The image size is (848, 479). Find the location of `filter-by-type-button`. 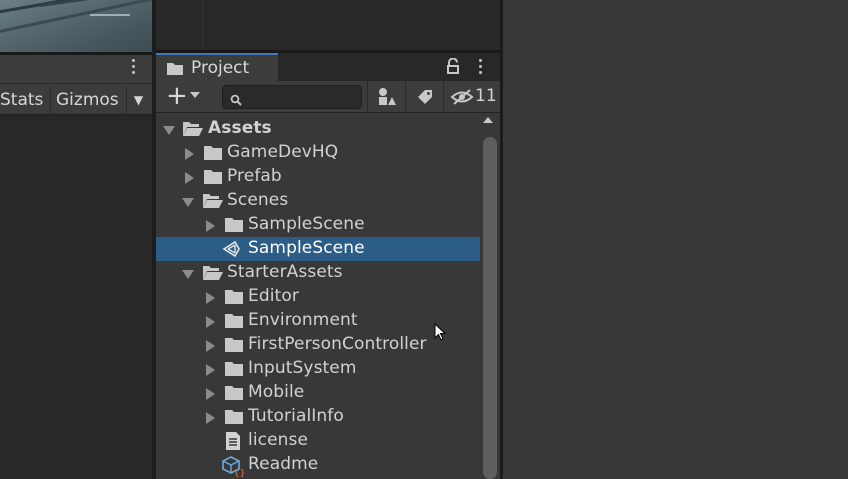

filter-by-type-button is located at coordinates (386, 97).